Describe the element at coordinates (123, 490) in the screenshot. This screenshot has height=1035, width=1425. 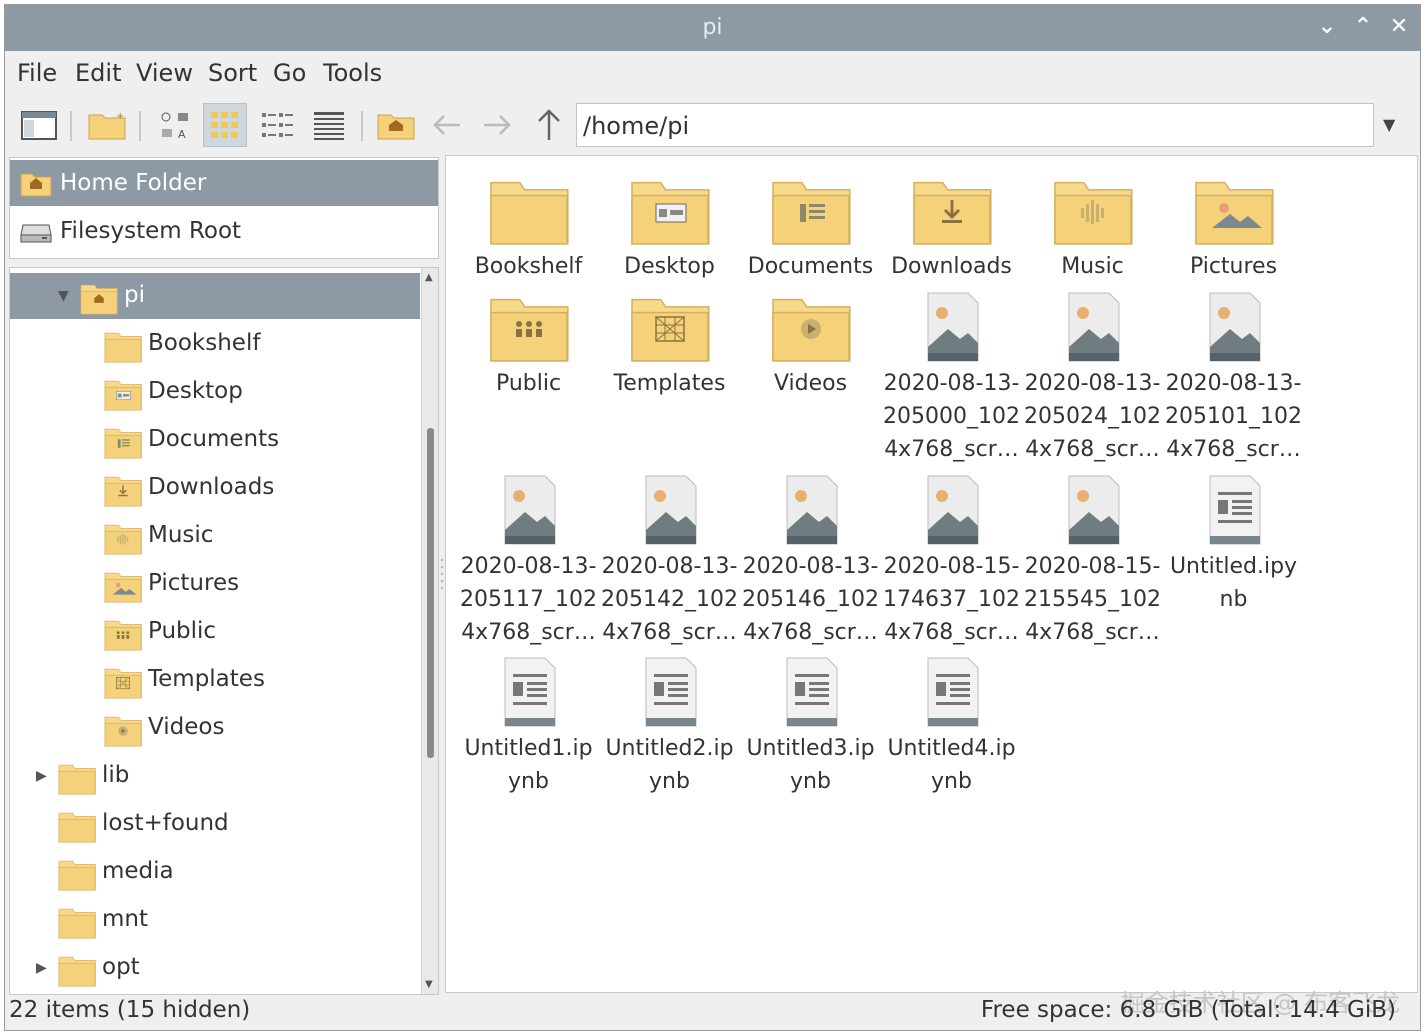
I see `downloads-folder-icon` at that location.